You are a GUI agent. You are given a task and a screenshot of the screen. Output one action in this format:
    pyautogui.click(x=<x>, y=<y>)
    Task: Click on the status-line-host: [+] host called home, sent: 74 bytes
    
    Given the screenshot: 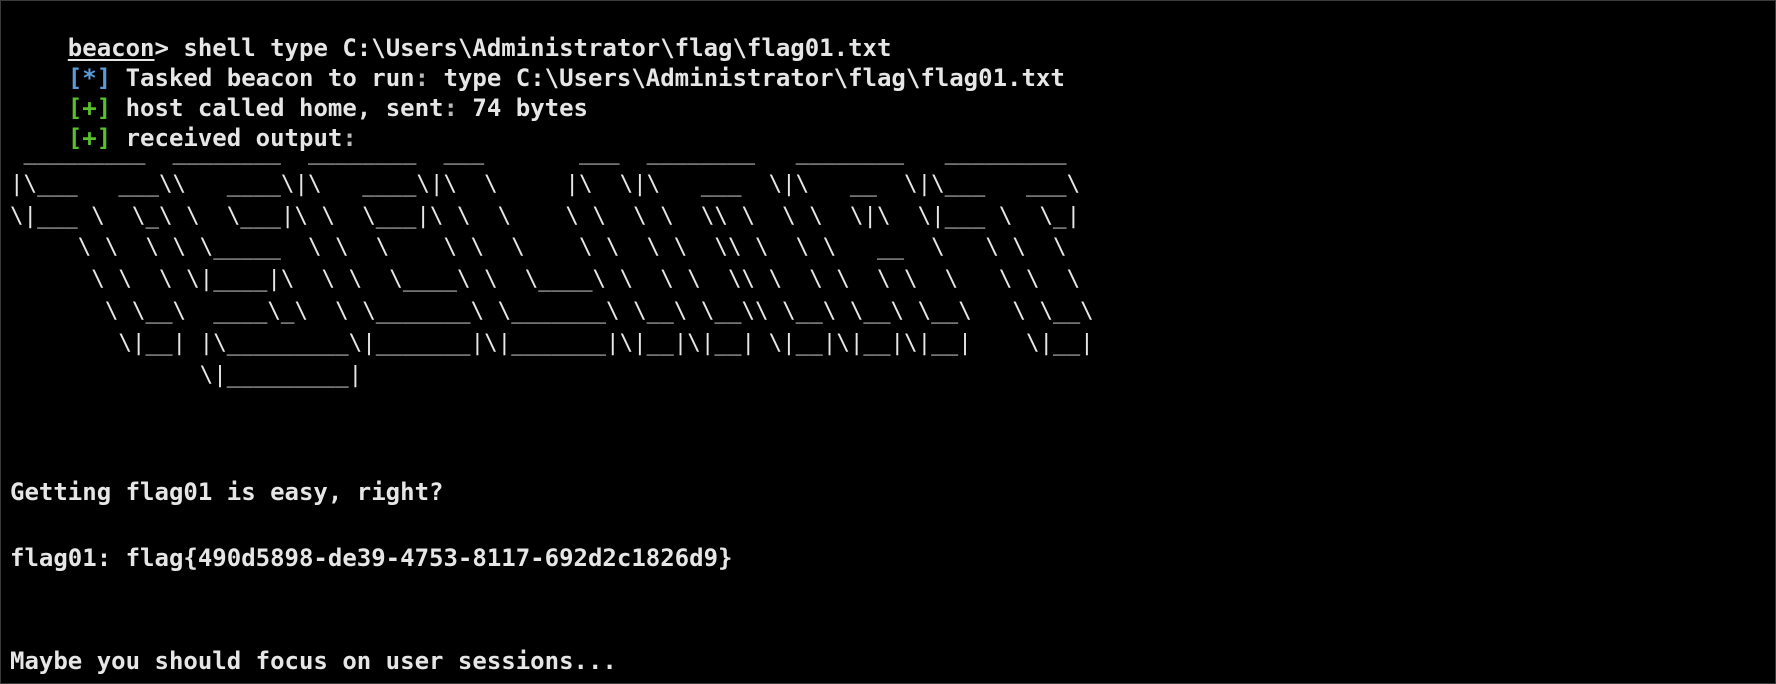 What is the action you would take?
    pyautogui.click(x=299, y=89)
    